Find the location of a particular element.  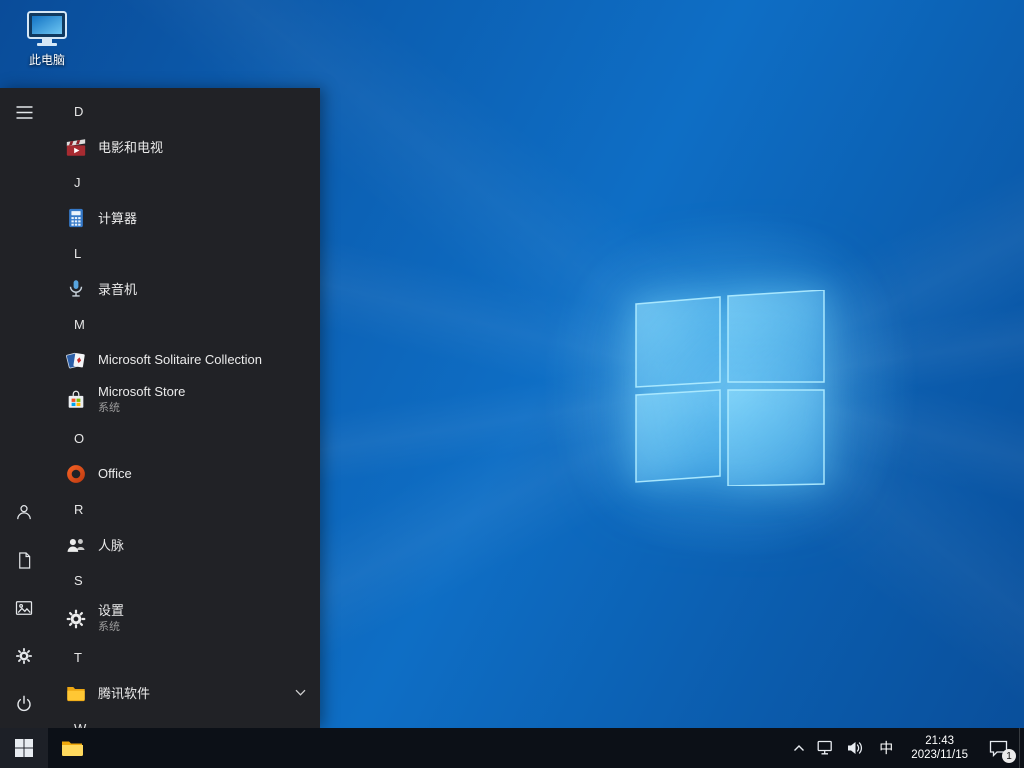

pictures-icon is located at coordinates (24, 608).